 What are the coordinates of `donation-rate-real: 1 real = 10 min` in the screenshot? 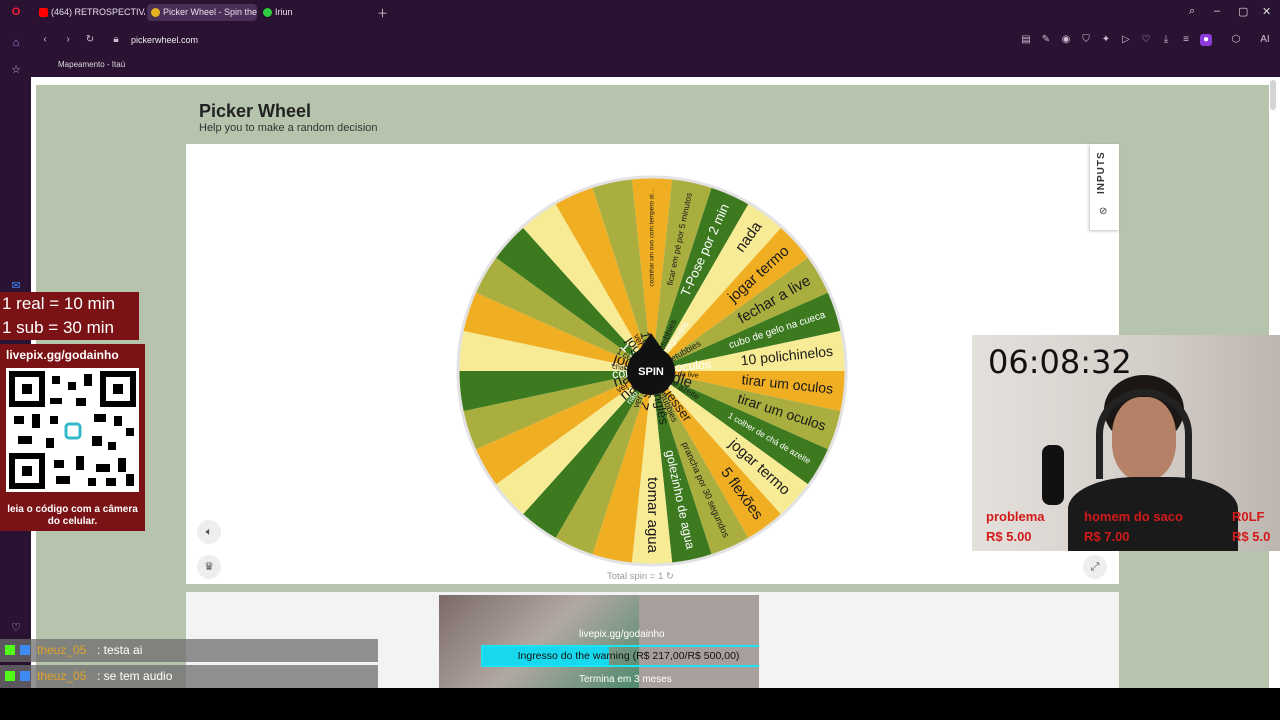 It's located at (69, 304).